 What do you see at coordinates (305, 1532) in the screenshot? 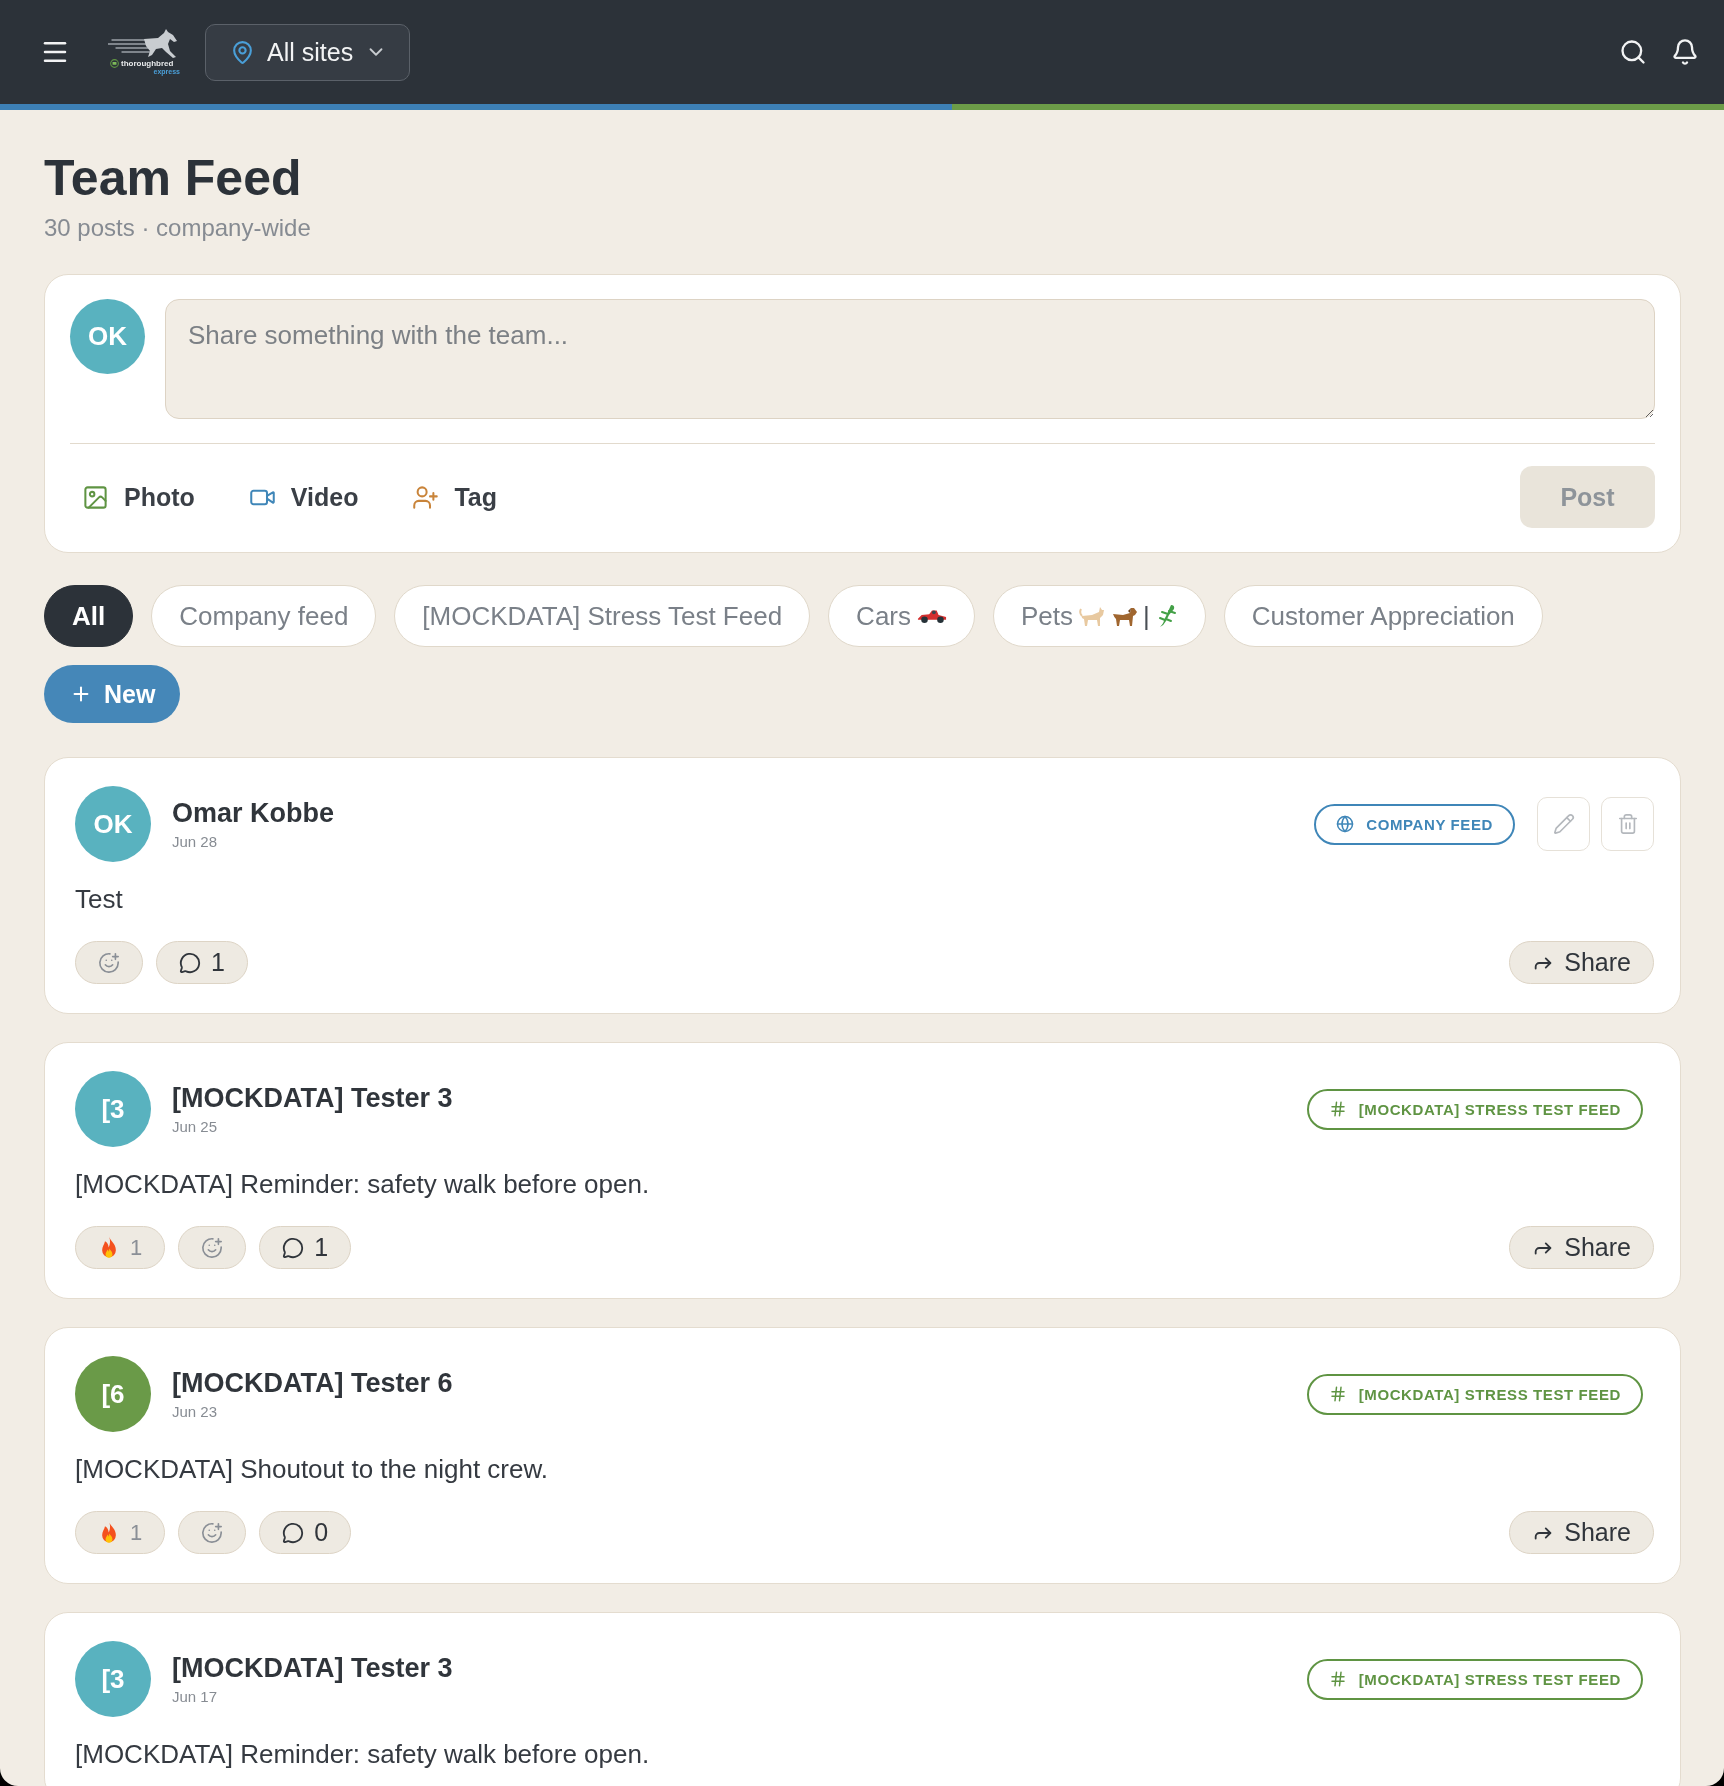
I see `comment-button: 0` at bounding box center [305, 1532].